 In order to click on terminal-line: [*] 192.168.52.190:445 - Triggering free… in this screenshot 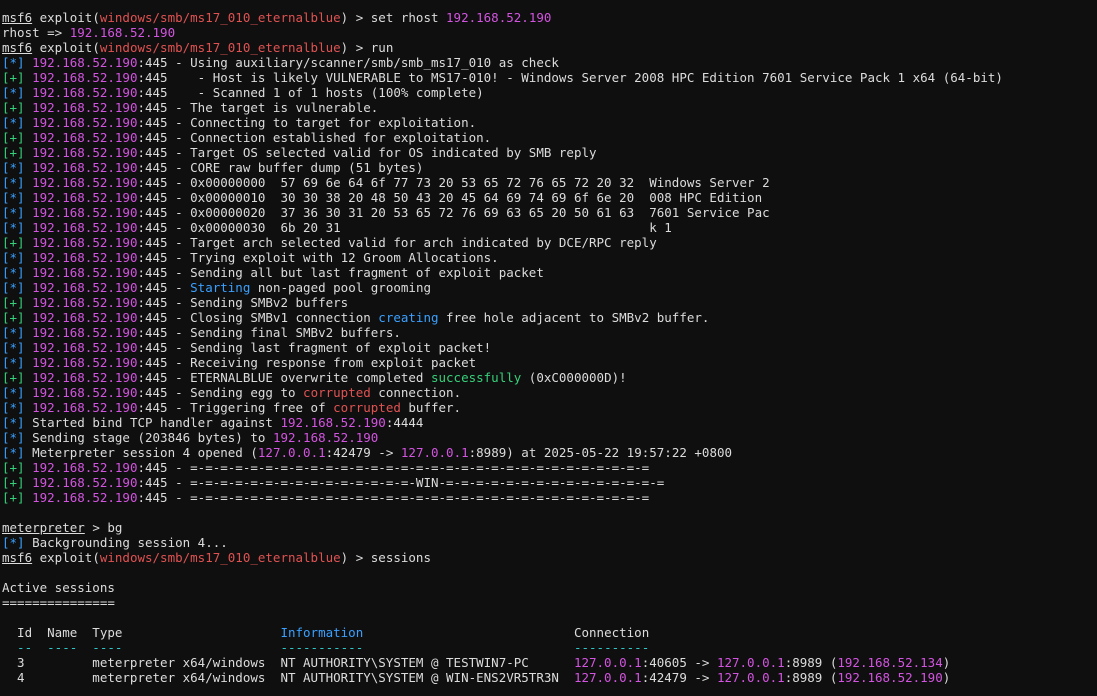, I will do `click(549, 407)`.